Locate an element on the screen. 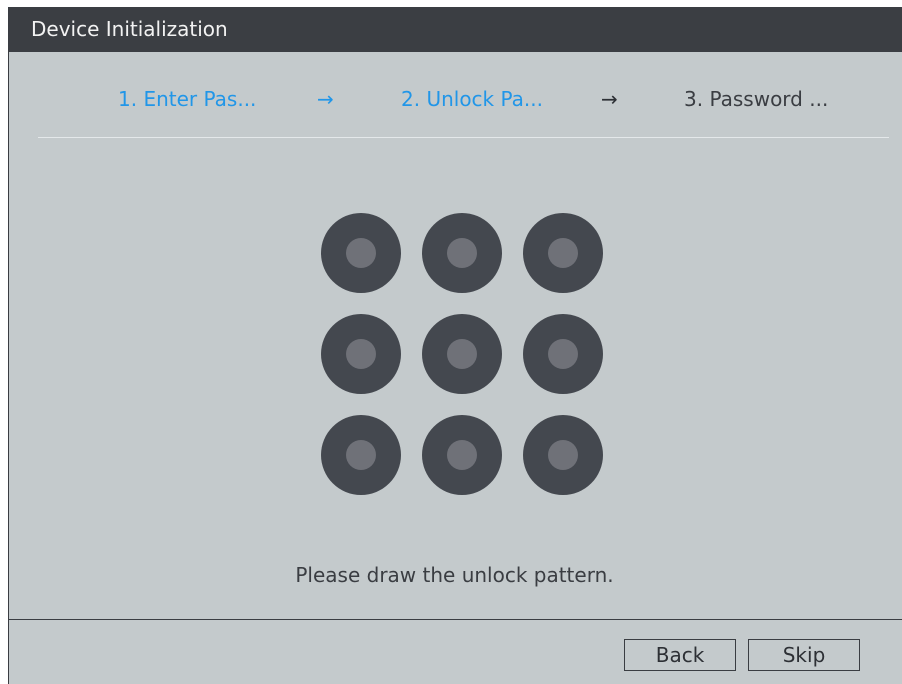  pattern-hint-text: Please draw the unlock pattern. is located at coordinates (454, 575).